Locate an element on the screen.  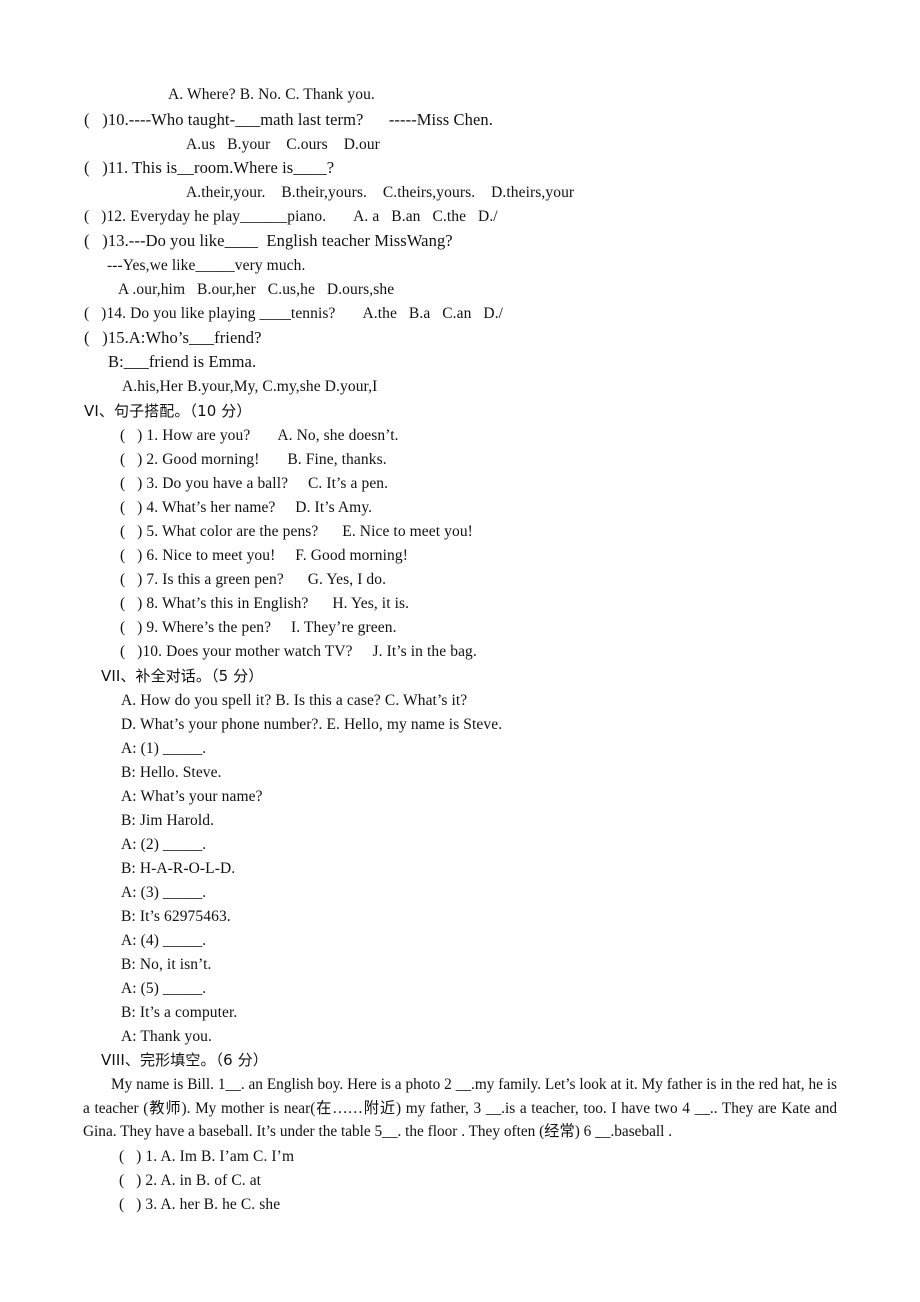
dialogue-line-11: A: (5) _____. is located at coordinates (164, 988).